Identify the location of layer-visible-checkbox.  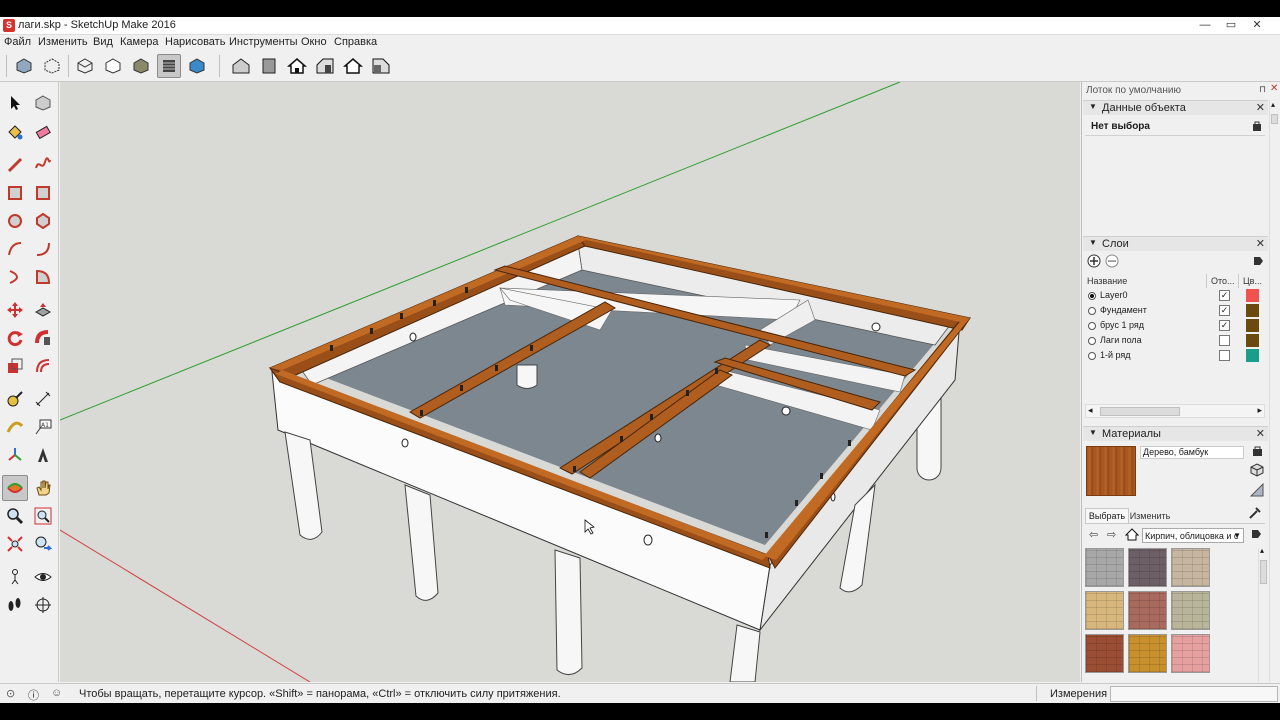
(1224, 340).